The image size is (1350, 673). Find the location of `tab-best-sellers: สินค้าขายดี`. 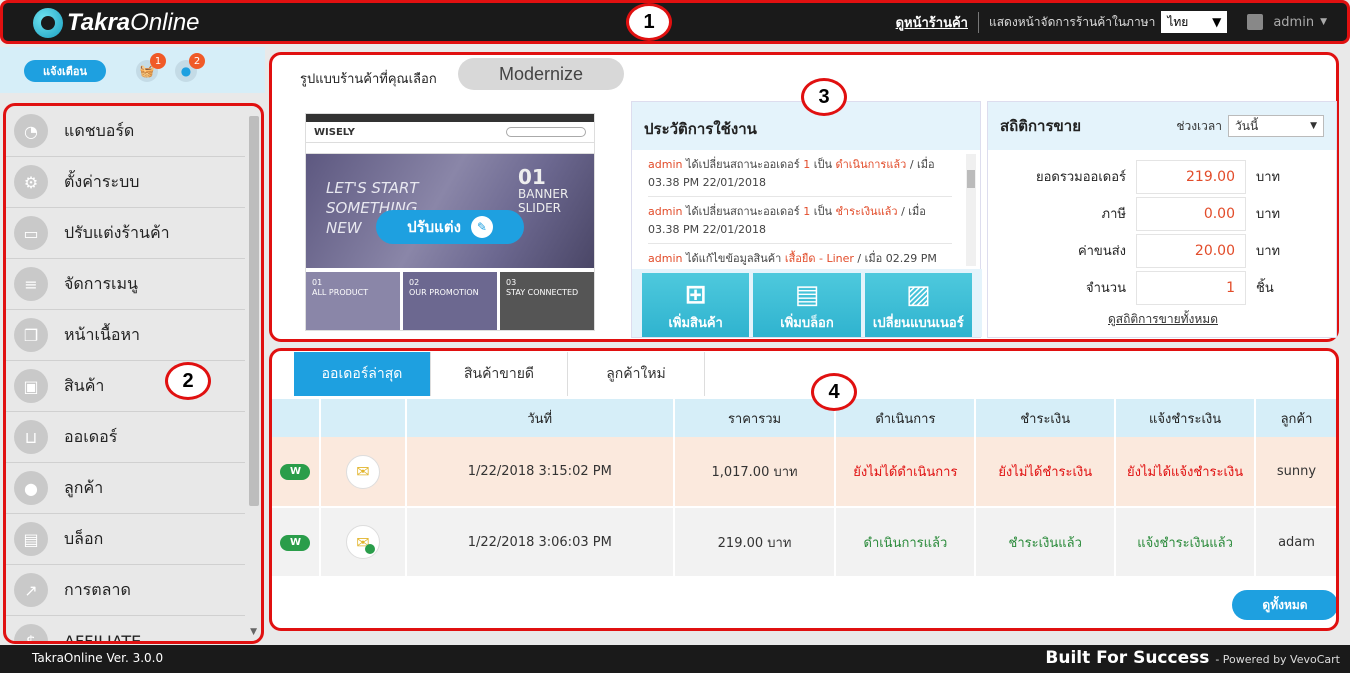

tab-best-sellers: สินค้าขายดี is located at coordinates (499, 374).